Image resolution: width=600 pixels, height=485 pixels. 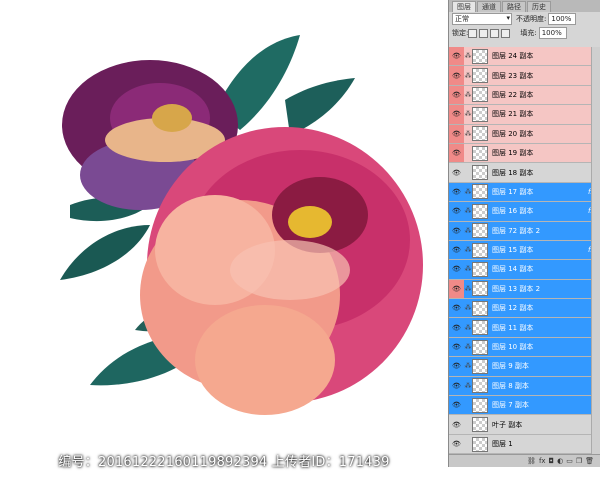 I want to click on layer-name: 图层 16 副本, so click(x=540, y=211).